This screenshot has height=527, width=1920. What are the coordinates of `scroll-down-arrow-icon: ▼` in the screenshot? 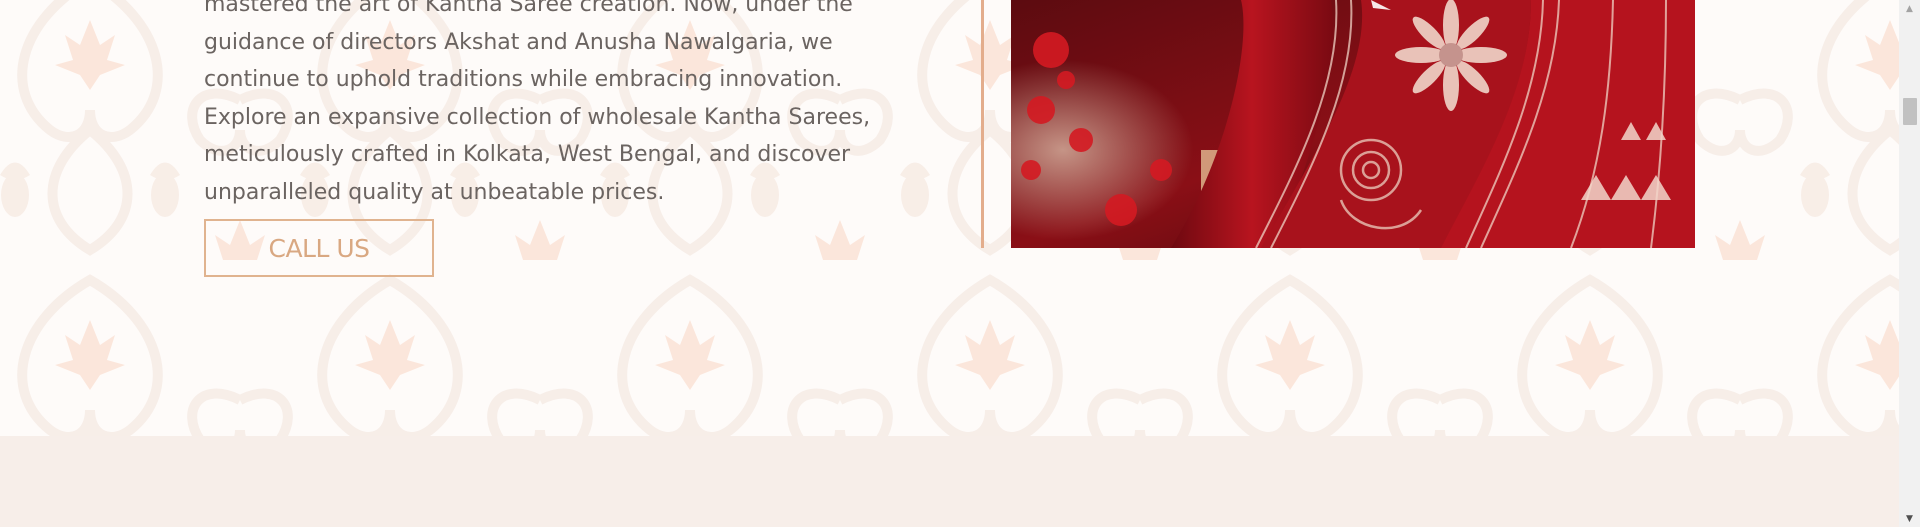 It's located at (1909, 518).